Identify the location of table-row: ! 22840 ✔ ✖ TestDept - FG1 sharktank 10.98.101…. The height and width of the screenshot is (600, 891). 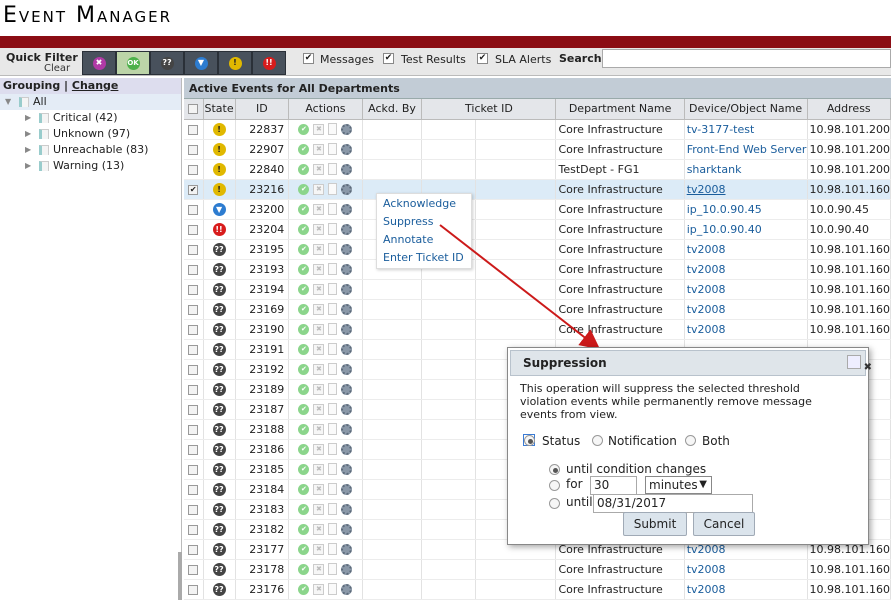
(537, 169).